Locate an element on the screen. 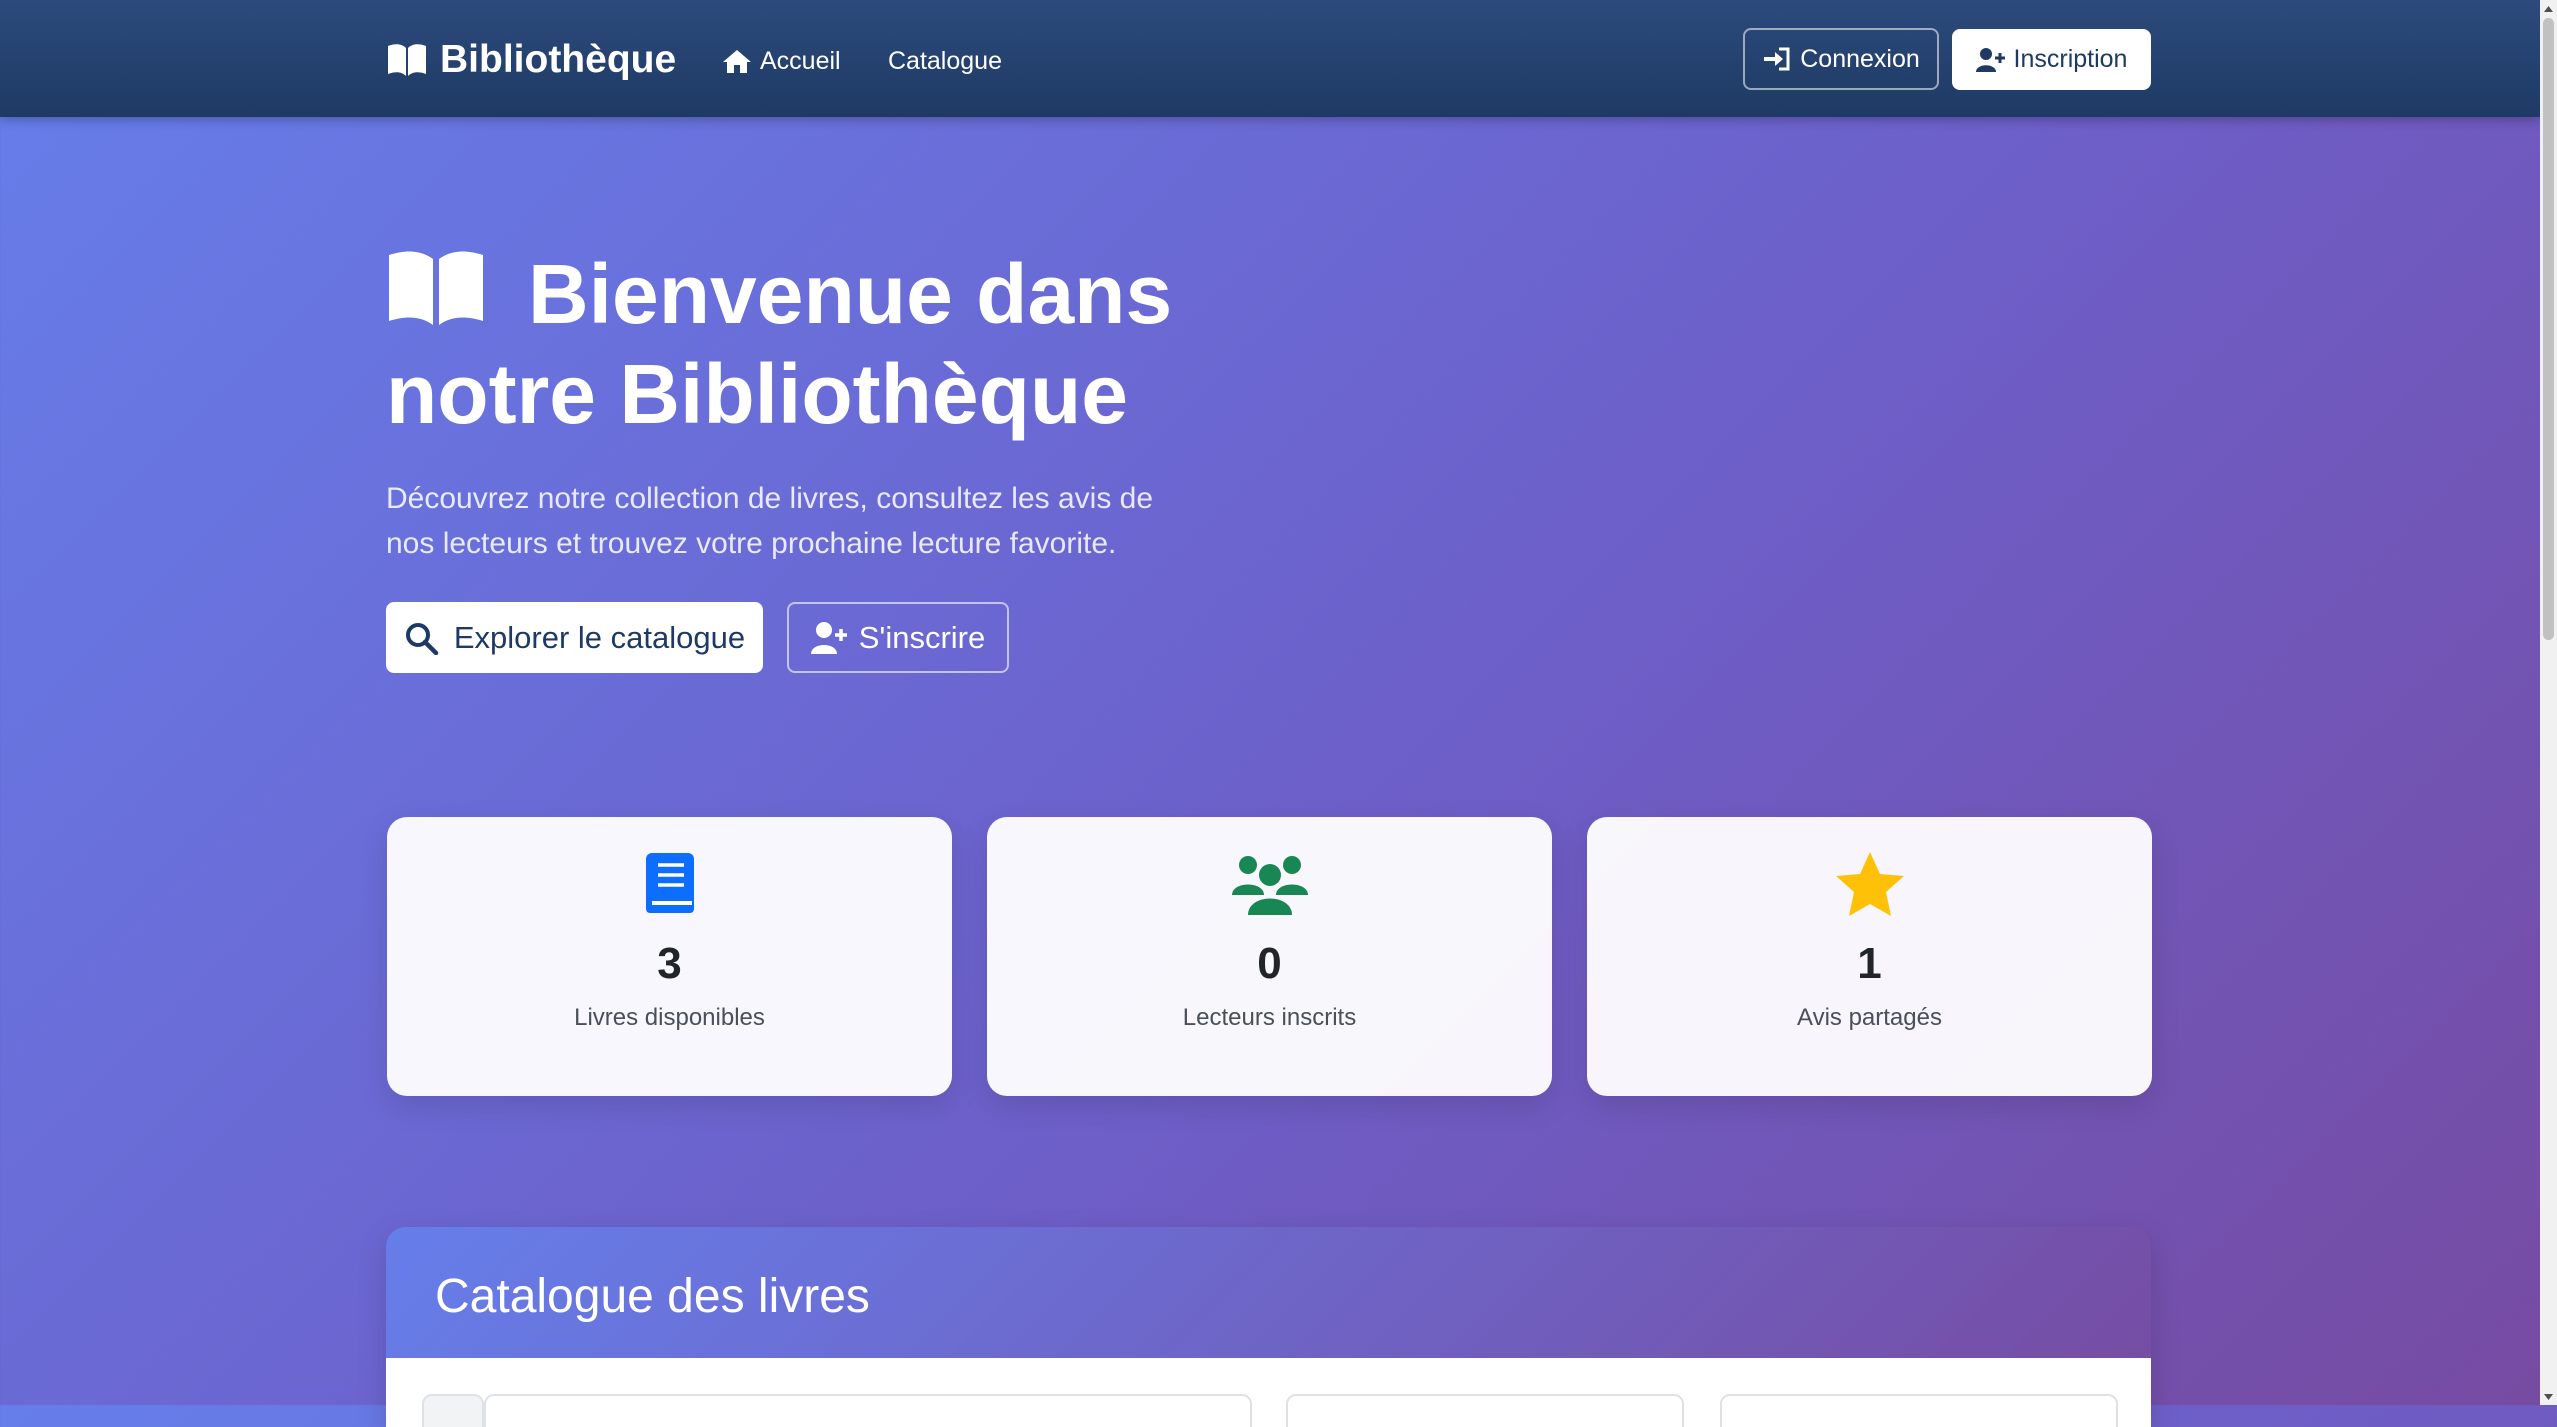  register-label: Inscription is located at coordinates (2070, 59).